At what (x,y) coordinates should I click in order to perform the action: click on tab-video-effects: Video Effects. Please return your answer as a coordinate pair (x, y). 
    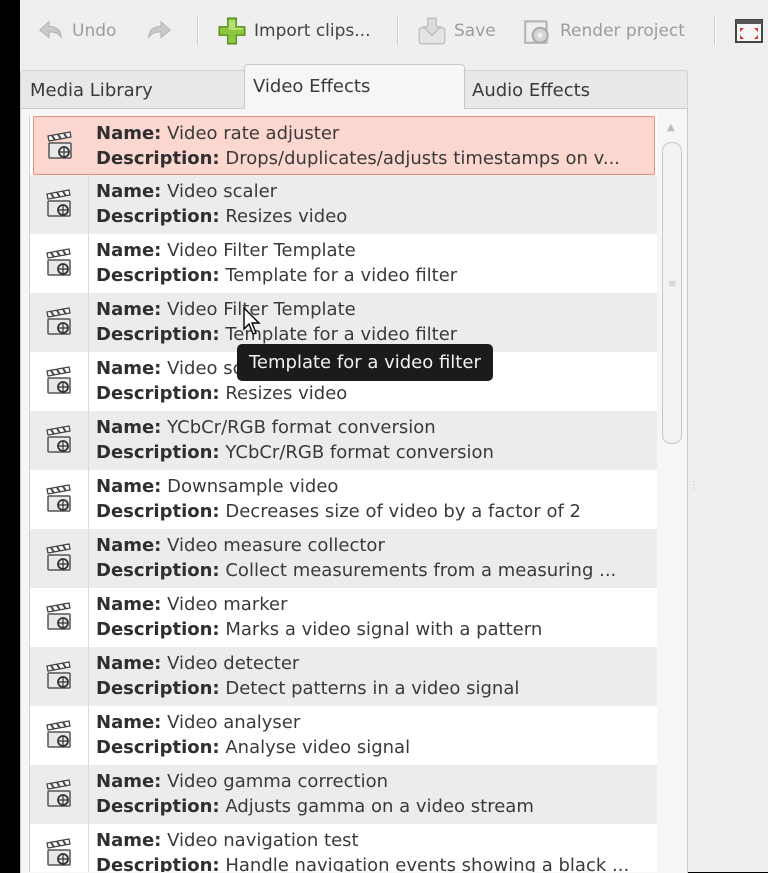
    Looking at the image, I should click on (354, 86).